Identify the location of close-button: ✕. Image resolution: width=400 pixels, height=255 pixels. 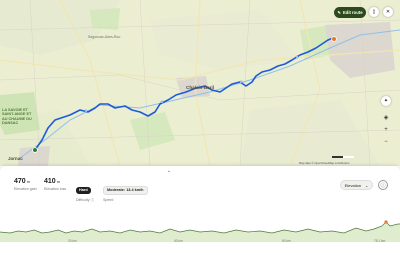
(388, 12).